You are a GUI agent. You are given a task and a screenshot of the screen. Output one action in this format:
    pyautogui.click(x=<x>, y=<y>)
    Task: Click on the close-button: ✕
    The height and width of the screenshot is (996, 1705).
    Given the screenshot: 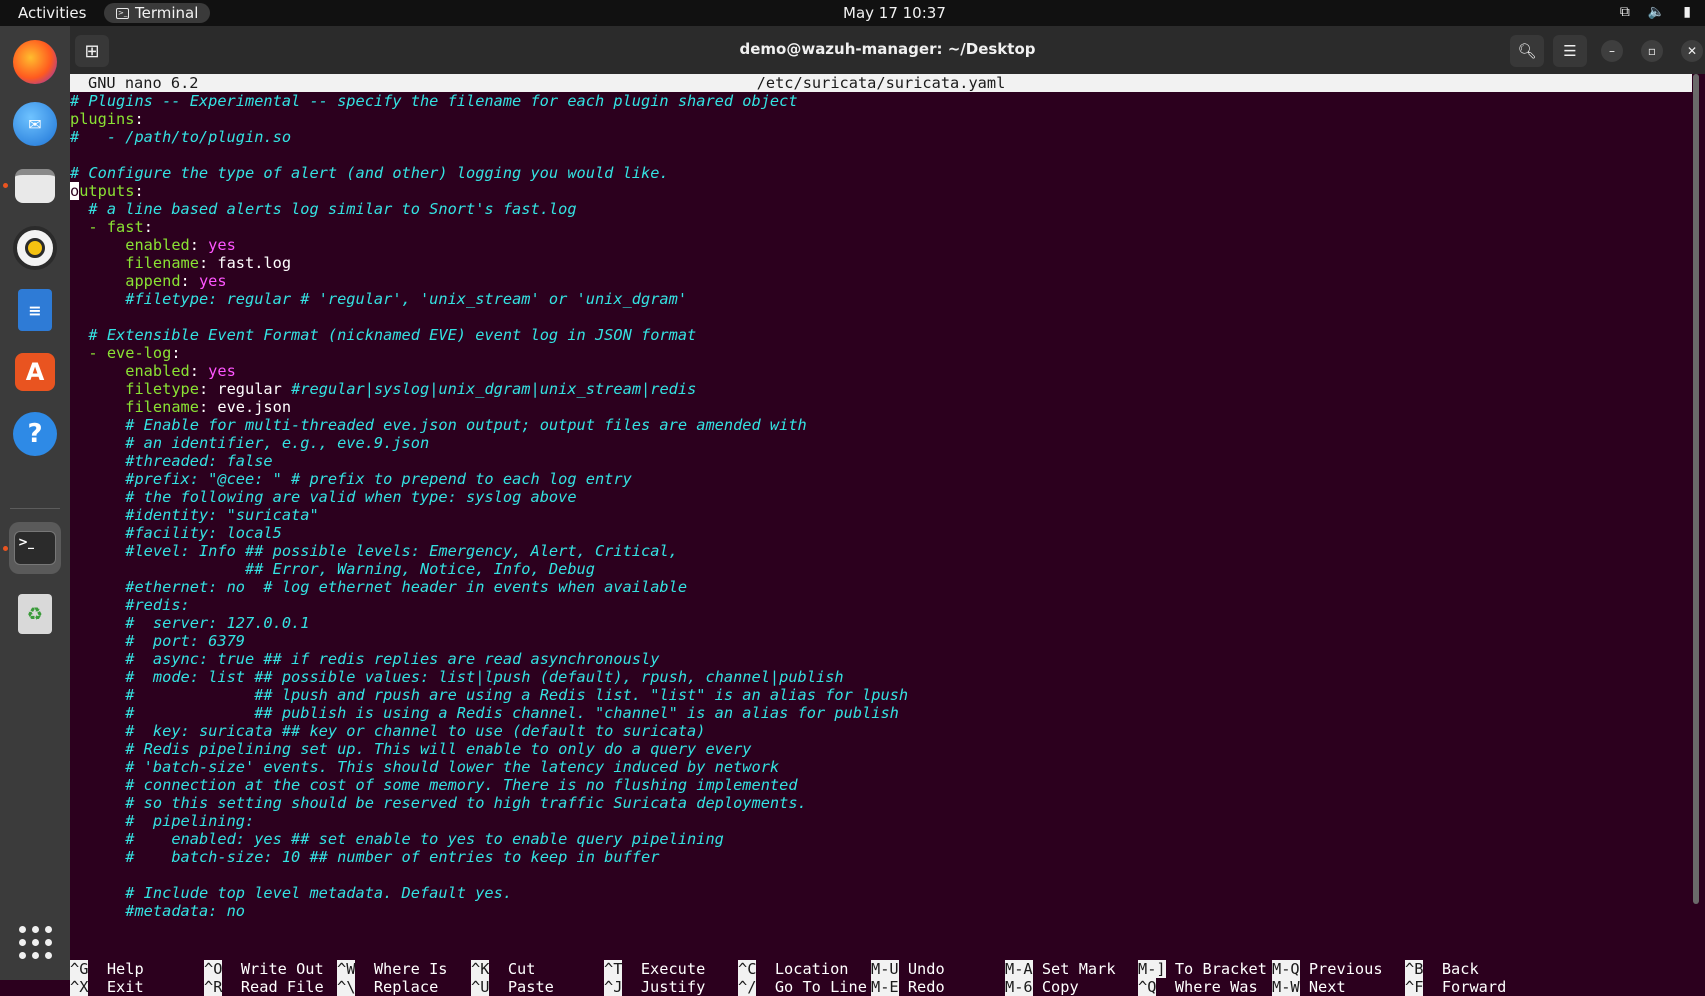 What is the action you would take?
    pyautogui.click(x=1692, y=51)
    